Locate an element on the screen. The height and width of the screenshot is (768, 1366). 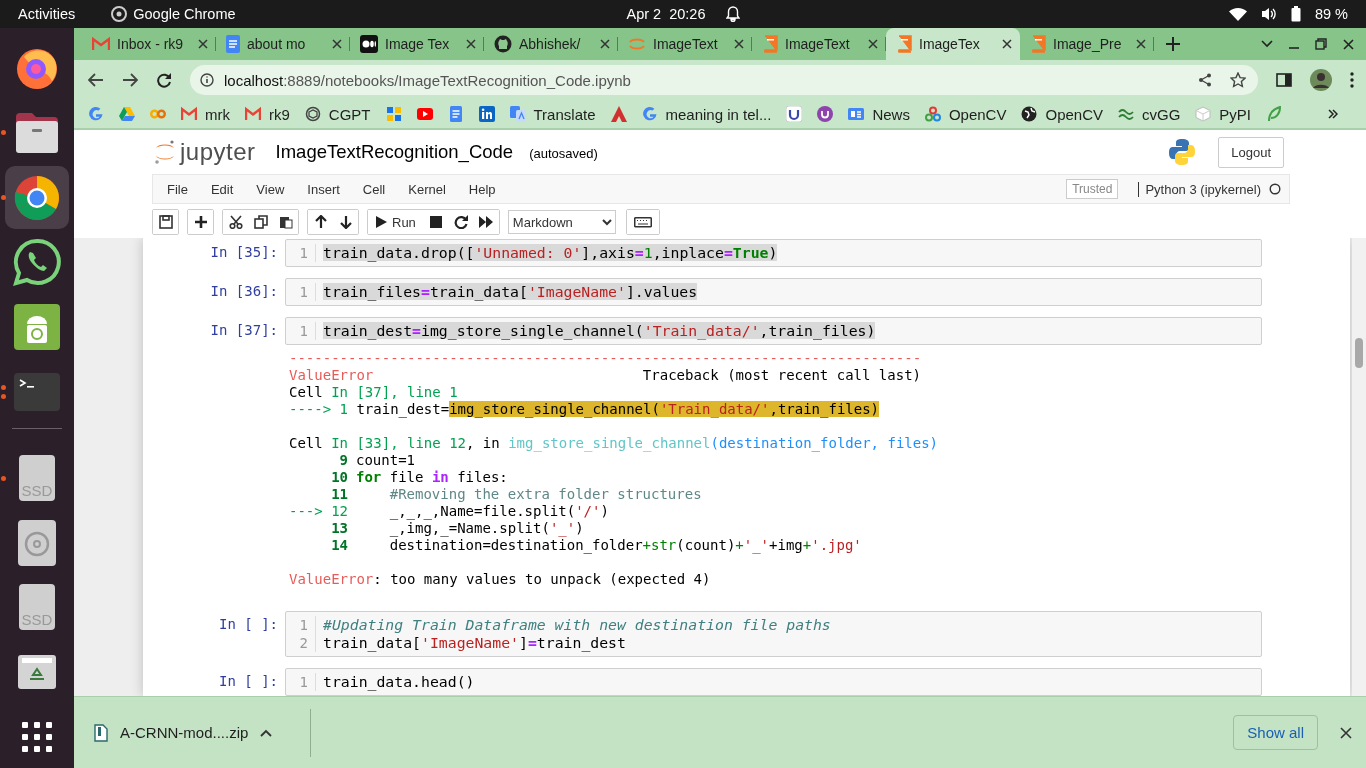
triangle-icon is located at coordinates (127, 114).